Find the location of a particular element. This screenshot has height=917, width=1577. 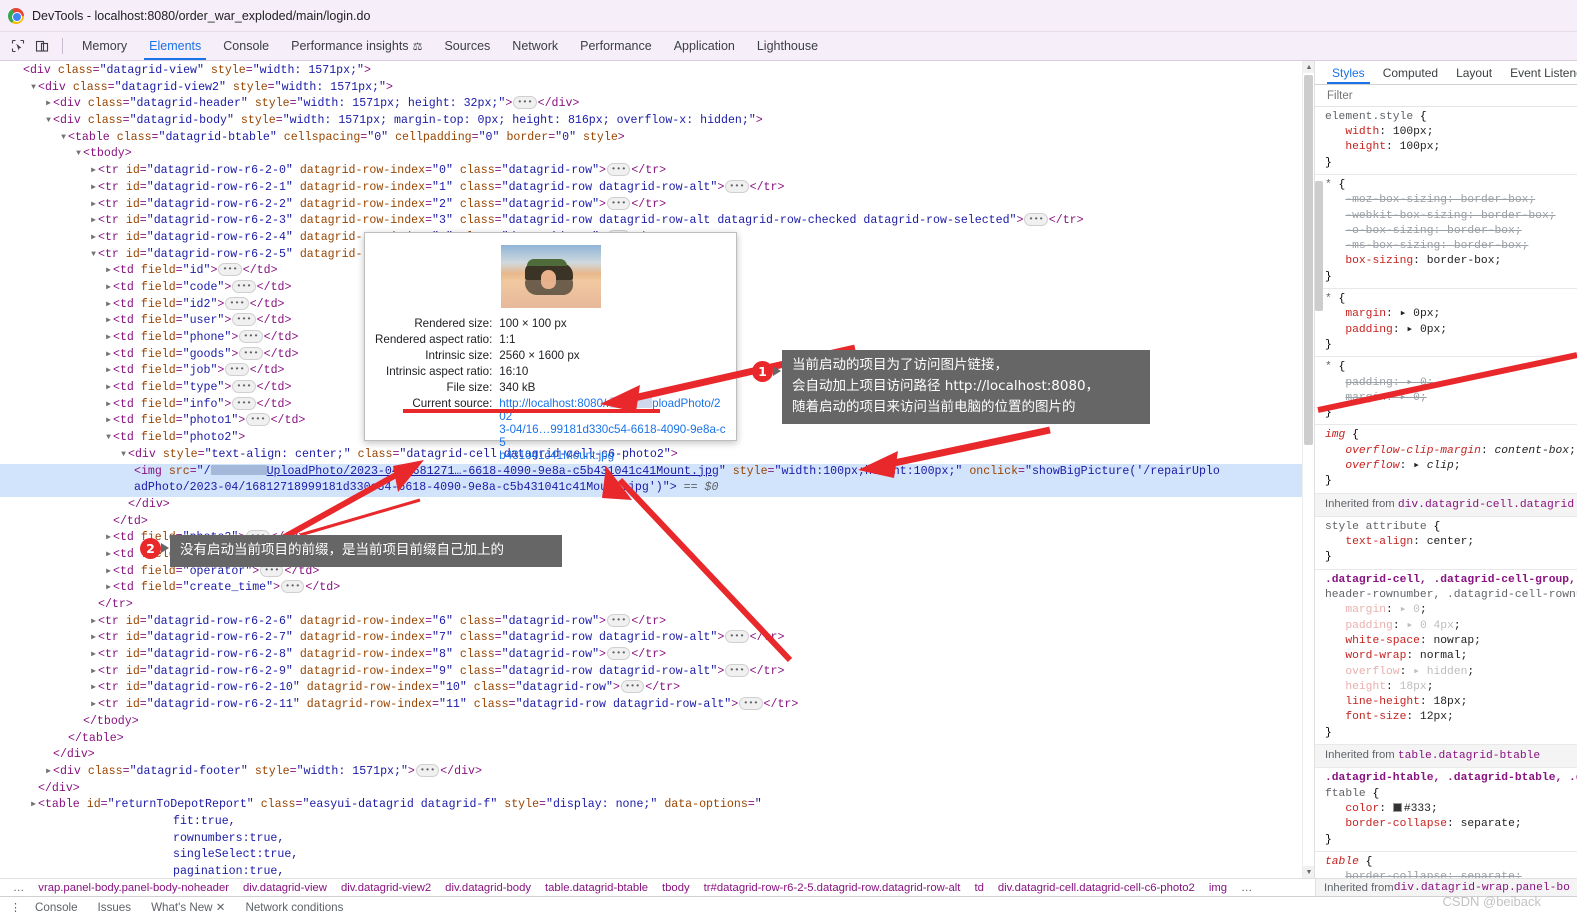

drawer-tab-issues: Issues is located at coordinates (115, 907).